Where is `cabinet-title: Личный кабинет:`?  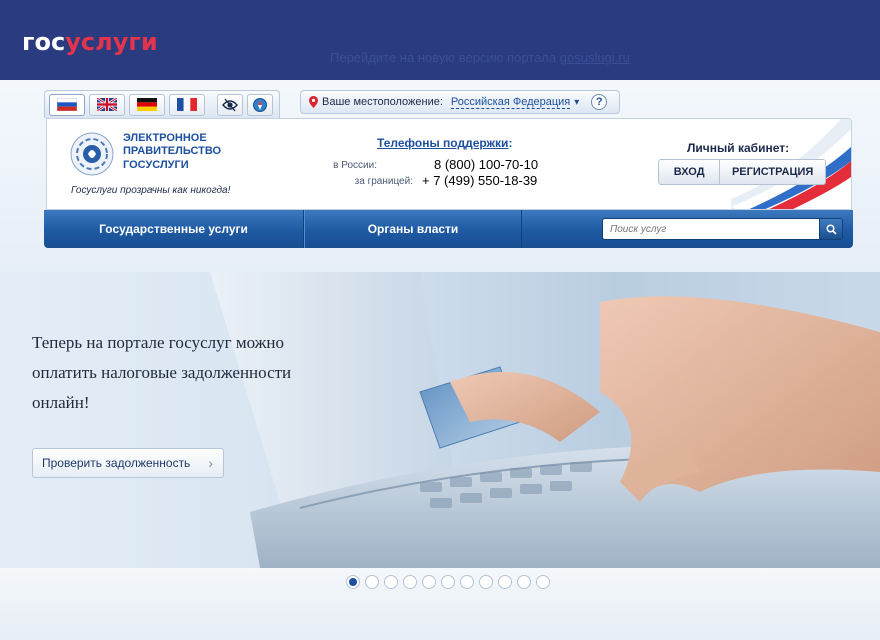
cabinet-title: Личный кабинет: is located at coordinates (738, 148).